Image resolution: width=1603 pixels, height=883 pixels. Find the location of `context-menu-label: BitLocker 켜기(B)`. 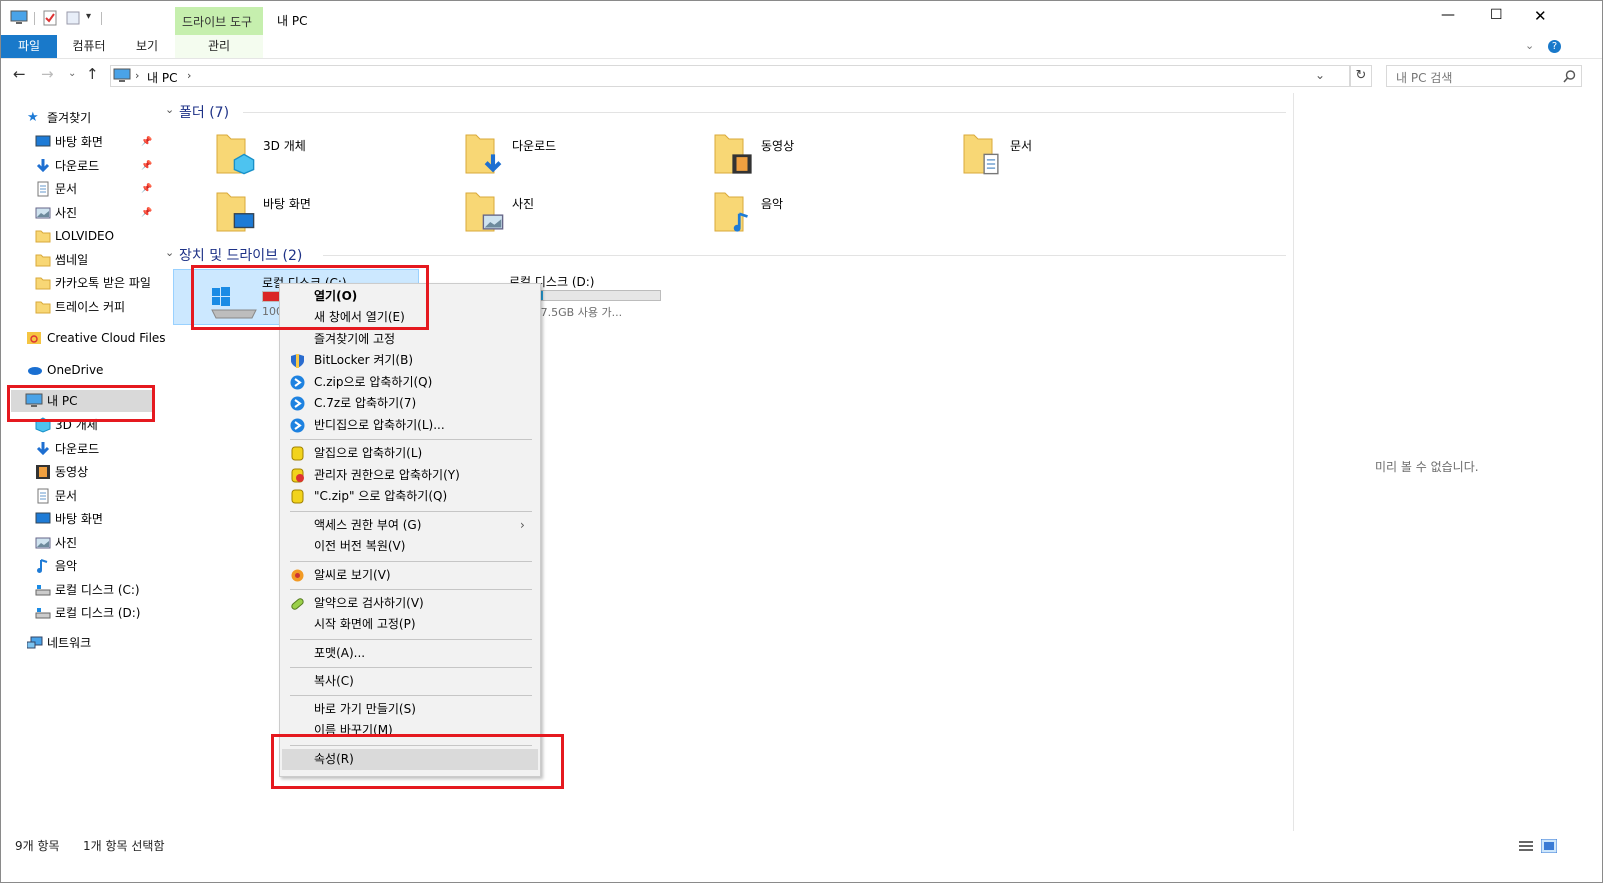

context-menu-label: BitLocker 켜기(B) is located at coordinates (364, 360).